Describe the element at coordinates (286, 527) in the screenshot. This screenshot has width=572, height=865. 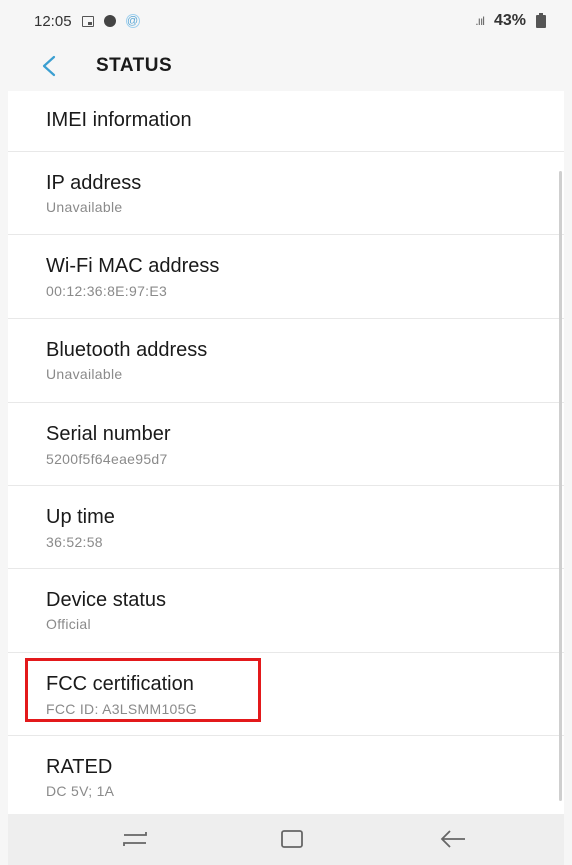
I see `list-item-up-time: Up time 36:52:58` at that location.